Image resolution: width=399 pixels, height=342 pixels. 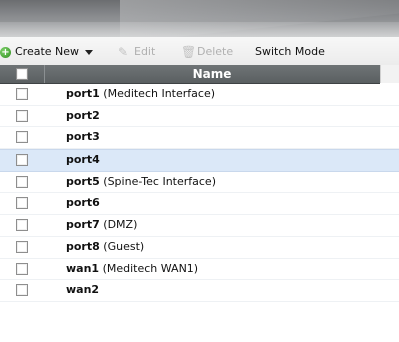 What do you see at coordinates (199, 138) in the screenshot?
I see `table-row-port3: port3` at bounding box center [199, 138].